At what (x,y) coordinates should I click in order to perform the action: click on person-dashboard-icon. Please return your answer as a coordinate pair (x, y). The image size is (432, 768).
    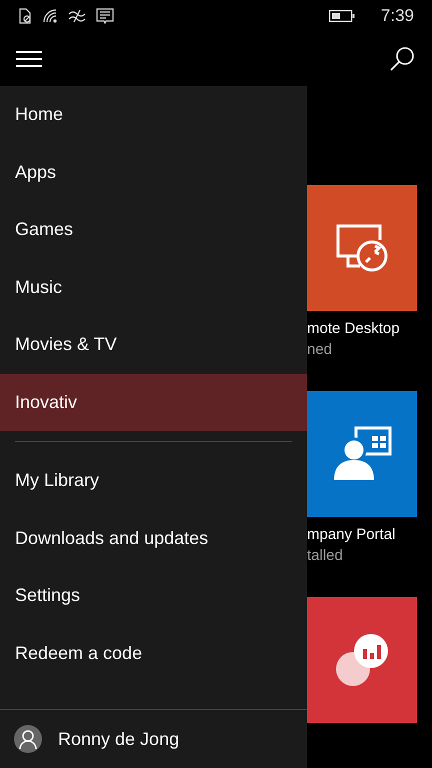
    Looking at the image, I should click on (362, 454).